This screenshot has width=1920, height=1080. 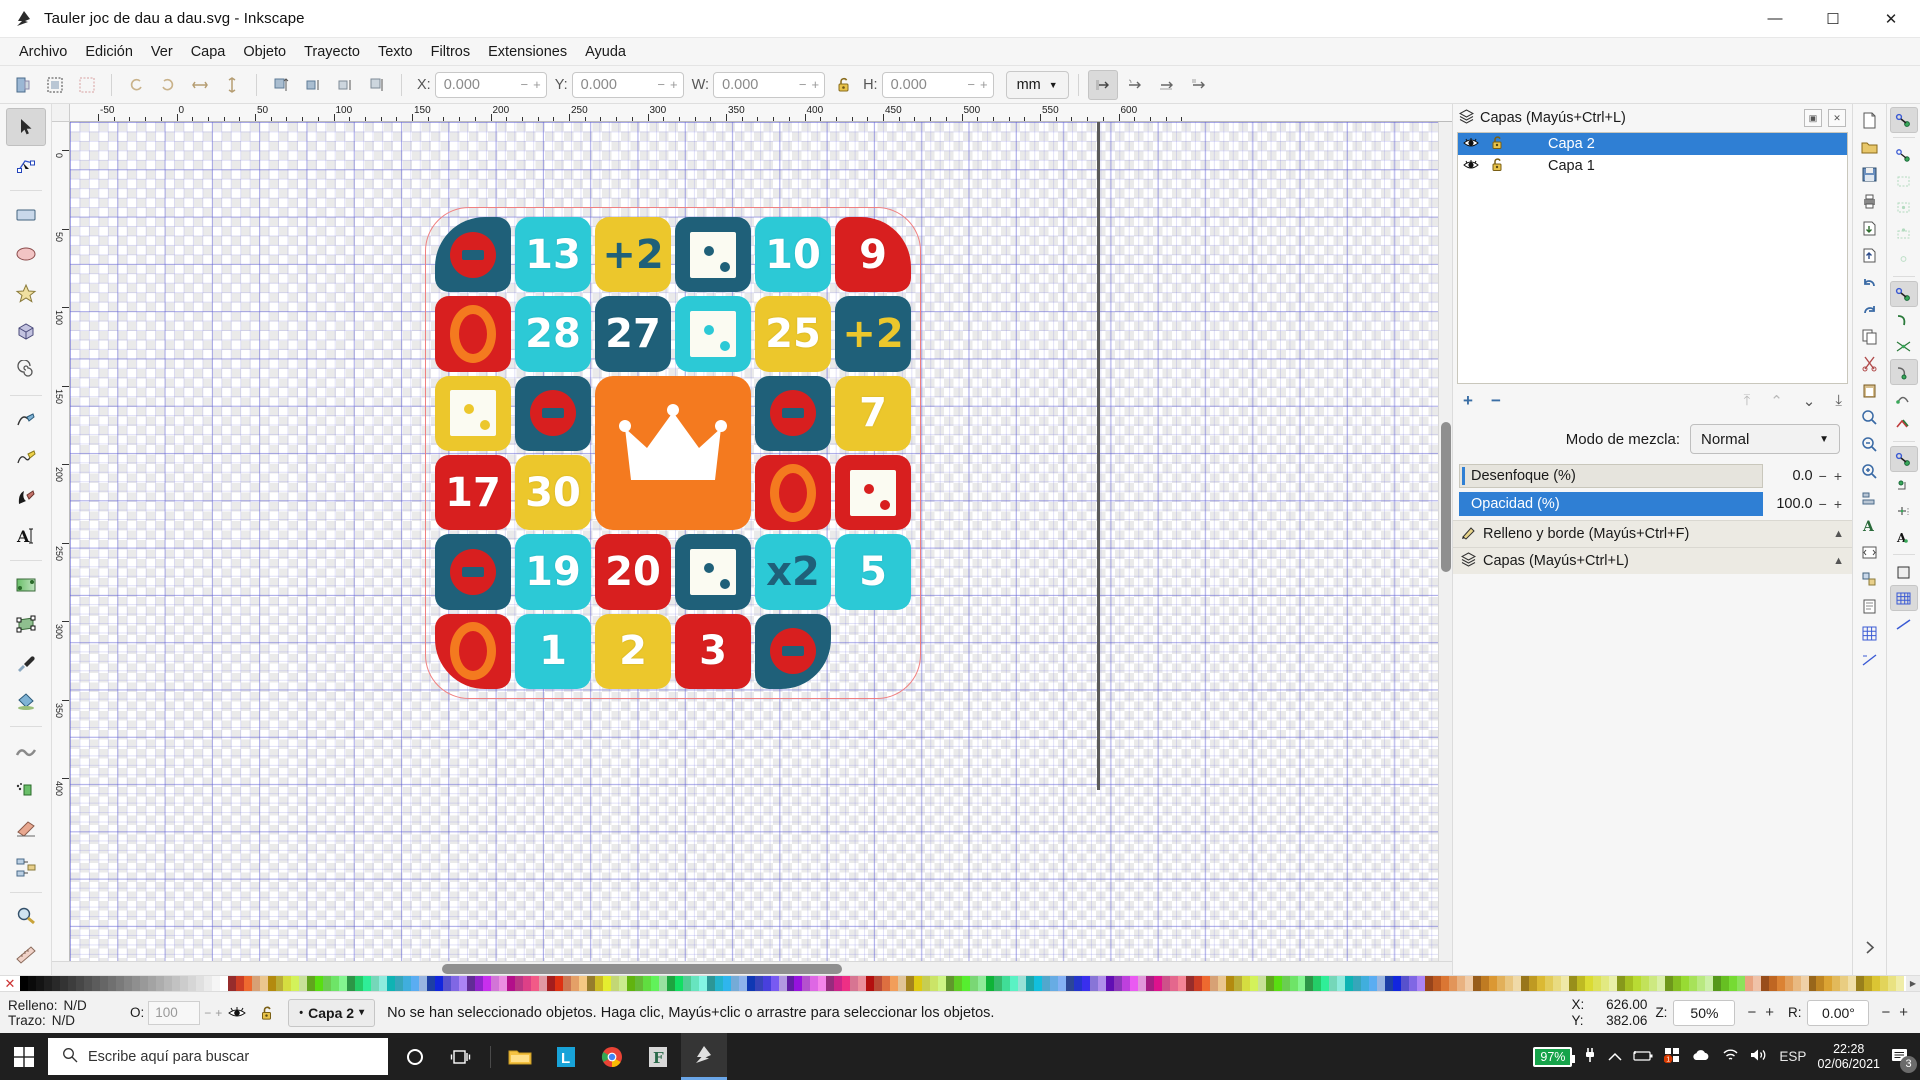 What do you see at coordinates (1870, 147) in the screenshot?
I see `open-document-icon` at bounding box center [1870, 147].